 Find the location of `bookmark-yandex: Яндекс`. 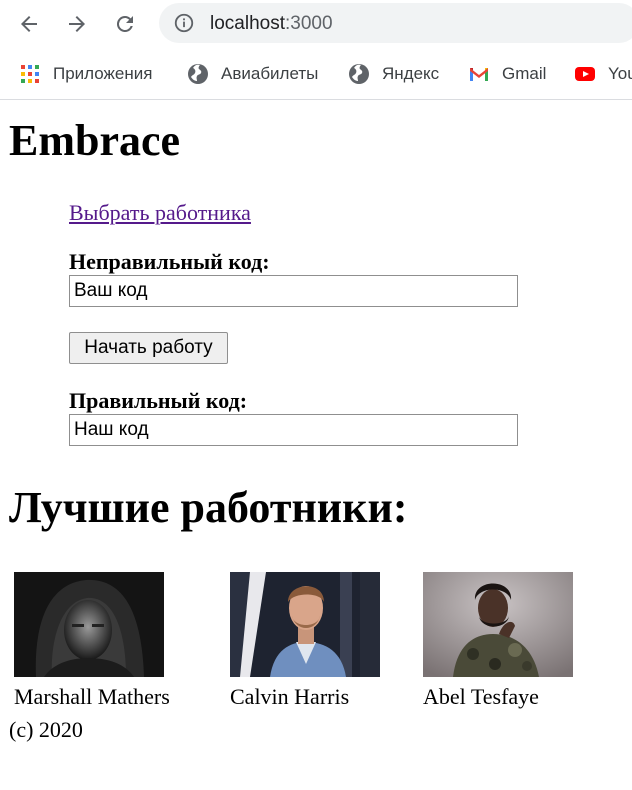

bookmark-yandex: Яндекс is located at coordinates (393, 74).